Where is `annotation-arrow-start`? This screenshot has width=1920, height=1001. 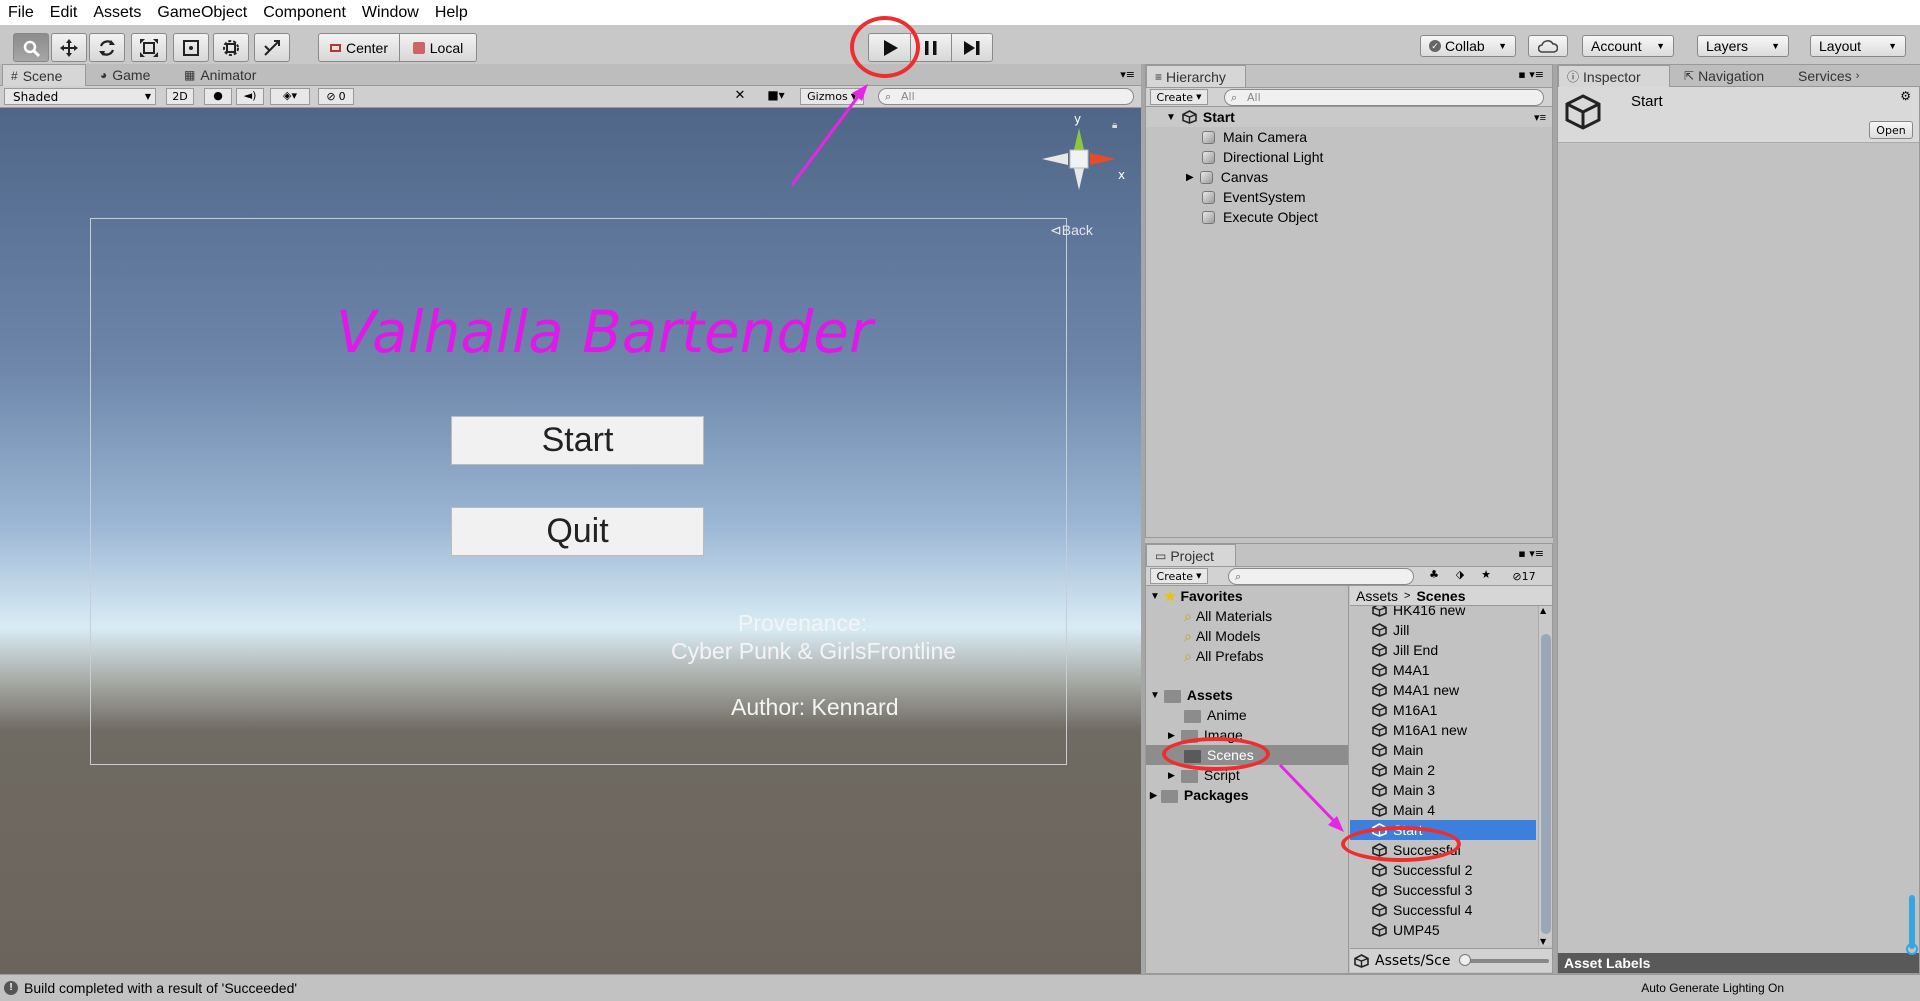
annotation-arrow-start is located at coordinates (1307, 793).